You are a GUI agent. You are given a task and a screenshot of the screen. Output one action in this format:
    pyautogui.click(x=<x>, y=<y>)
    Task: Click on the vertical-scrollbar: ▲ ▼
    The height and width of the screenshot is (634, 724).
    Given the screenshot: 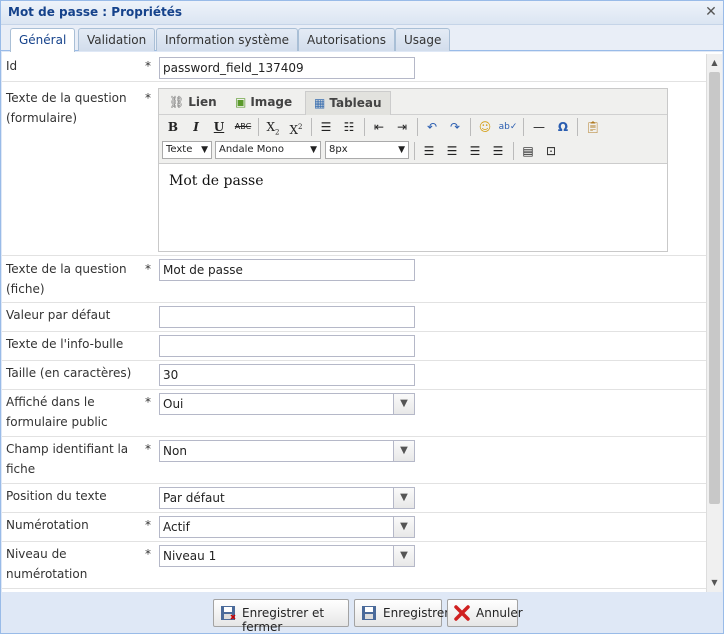 What is the action you would take?
    pyautogui.click(x=714, y=323)
    